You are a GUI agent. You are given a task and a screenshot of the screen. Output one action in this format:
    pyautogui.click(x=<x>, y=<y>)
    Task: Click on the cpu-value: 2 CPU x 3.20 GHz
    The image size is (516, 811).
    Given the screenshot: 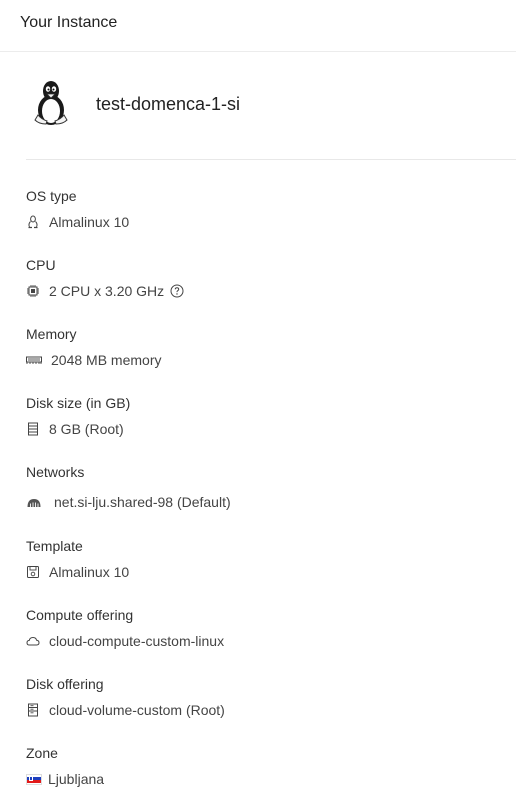 What is the action you would take?
    pyautogui.click(x=107, y=291)
    